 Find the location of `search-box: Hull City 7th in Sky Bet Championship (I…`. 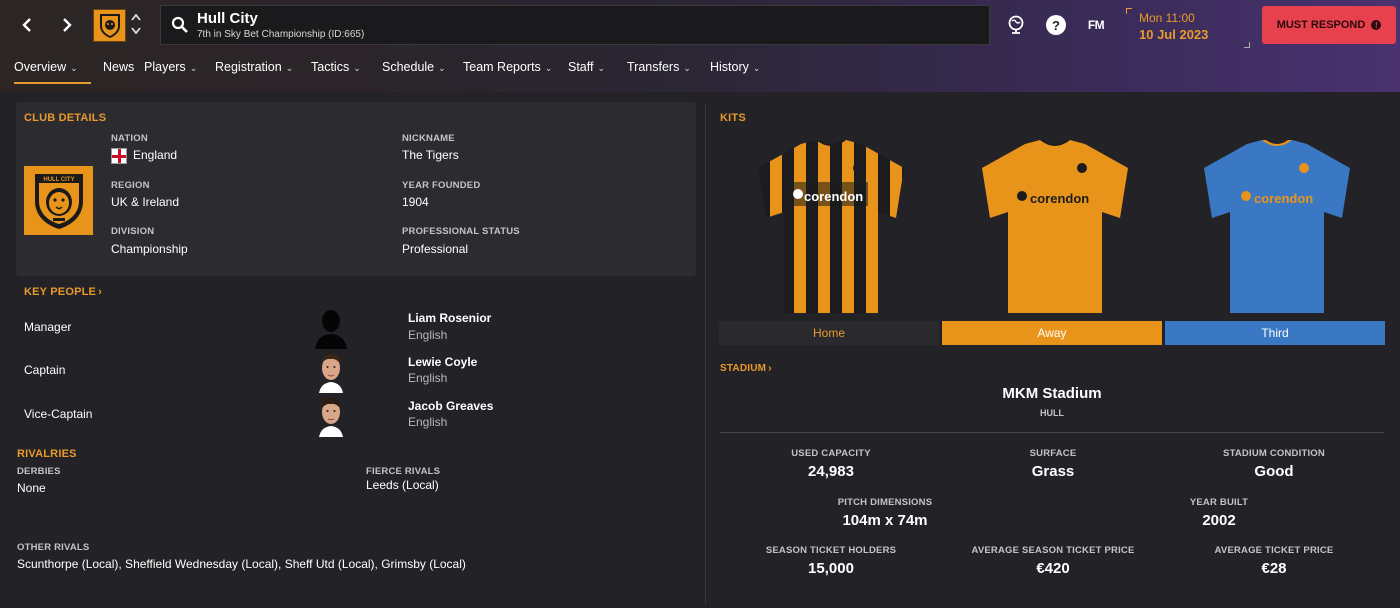

search-box: Hull City 7th in Sky Bet Championship (I… is located at coordinates (575, 25).